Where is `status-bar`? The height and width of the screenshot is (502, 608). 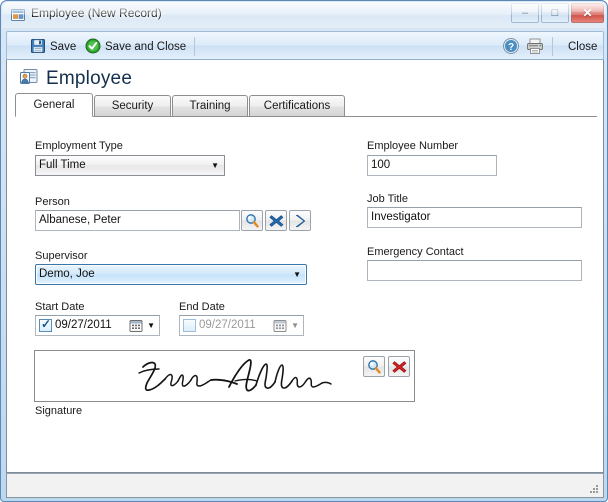 status-bar is located at coordinates (305, 485).